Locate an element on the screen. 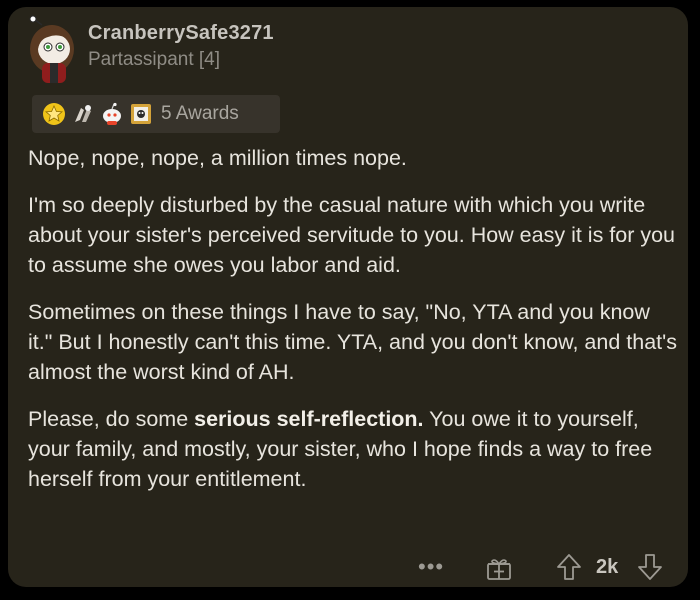 The image size is (700, 600). upvote-button is located at coordinates (569, 567).